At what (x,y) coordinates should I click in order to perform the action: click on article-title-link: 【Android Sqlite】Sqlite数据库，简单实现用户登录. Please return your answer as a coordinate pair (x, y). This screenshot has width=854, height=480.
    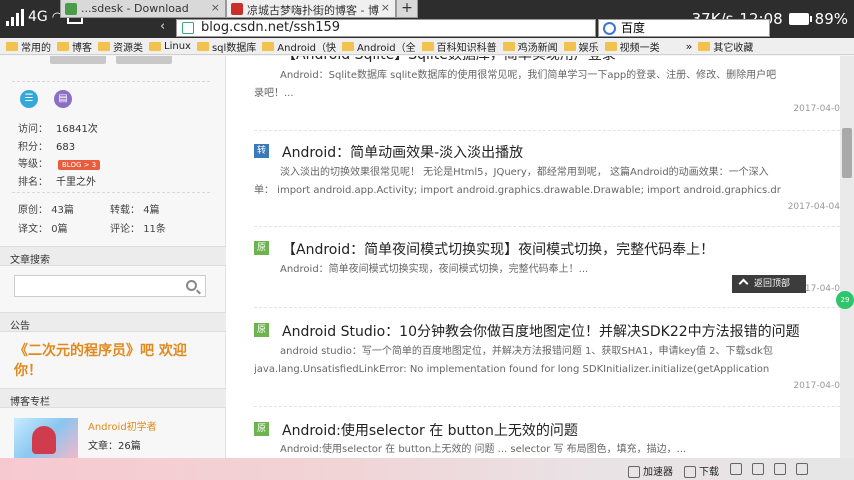
    Looking at the image, I should click on (449, 60).